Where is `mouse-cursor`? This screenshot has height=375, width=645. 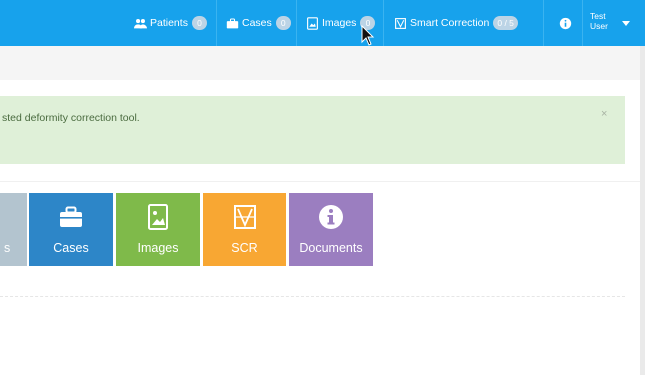 mouse-cursor is located at coordinates (368, 35).